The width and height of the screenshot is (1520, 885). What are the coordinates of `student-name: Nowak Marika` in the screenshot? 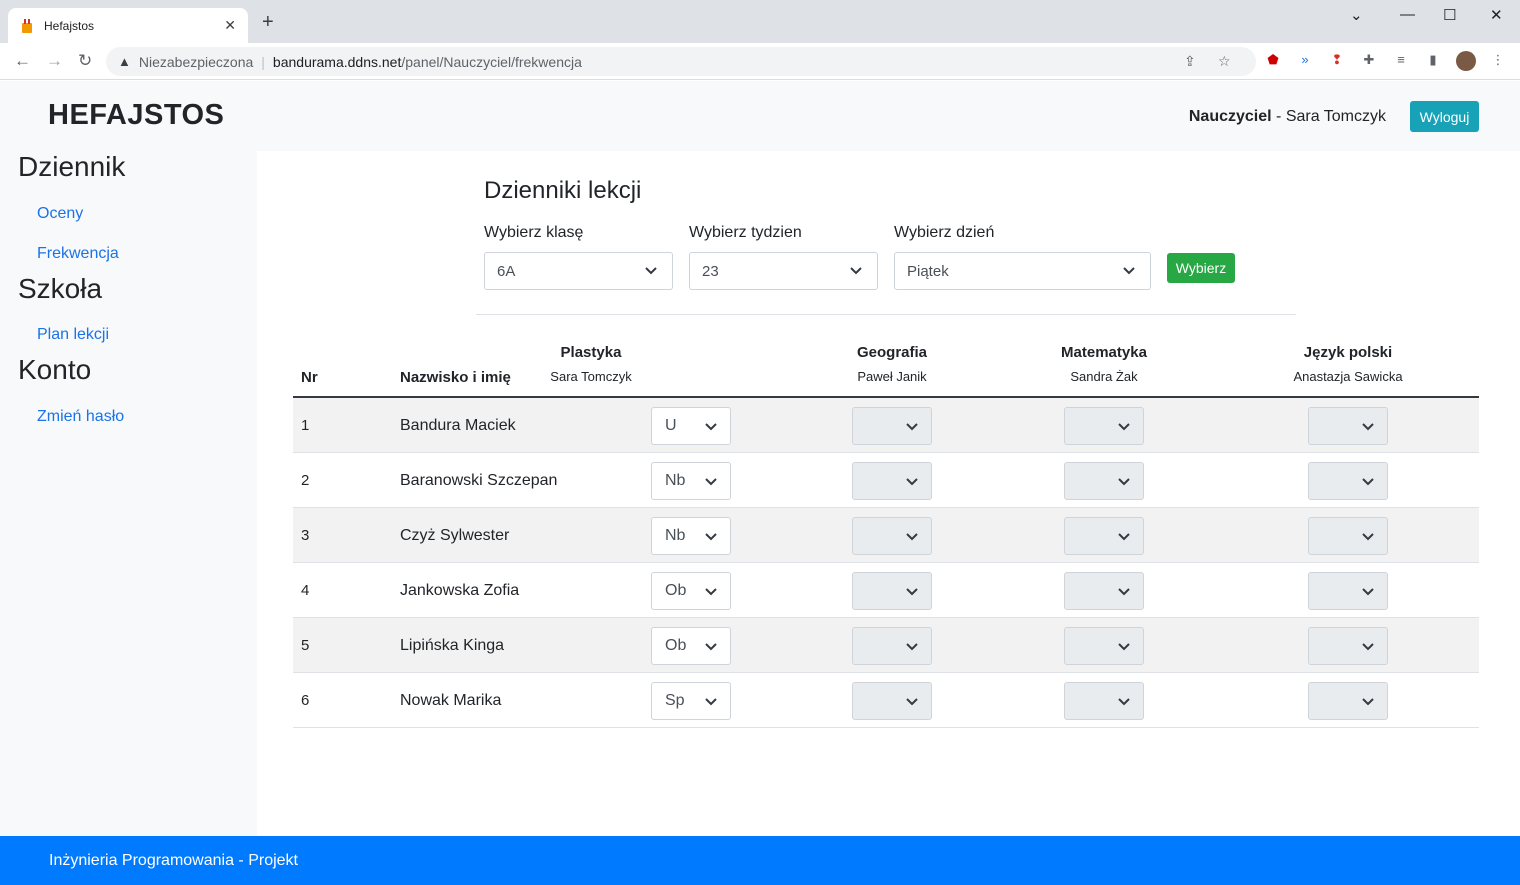 It's located at (451, 700).